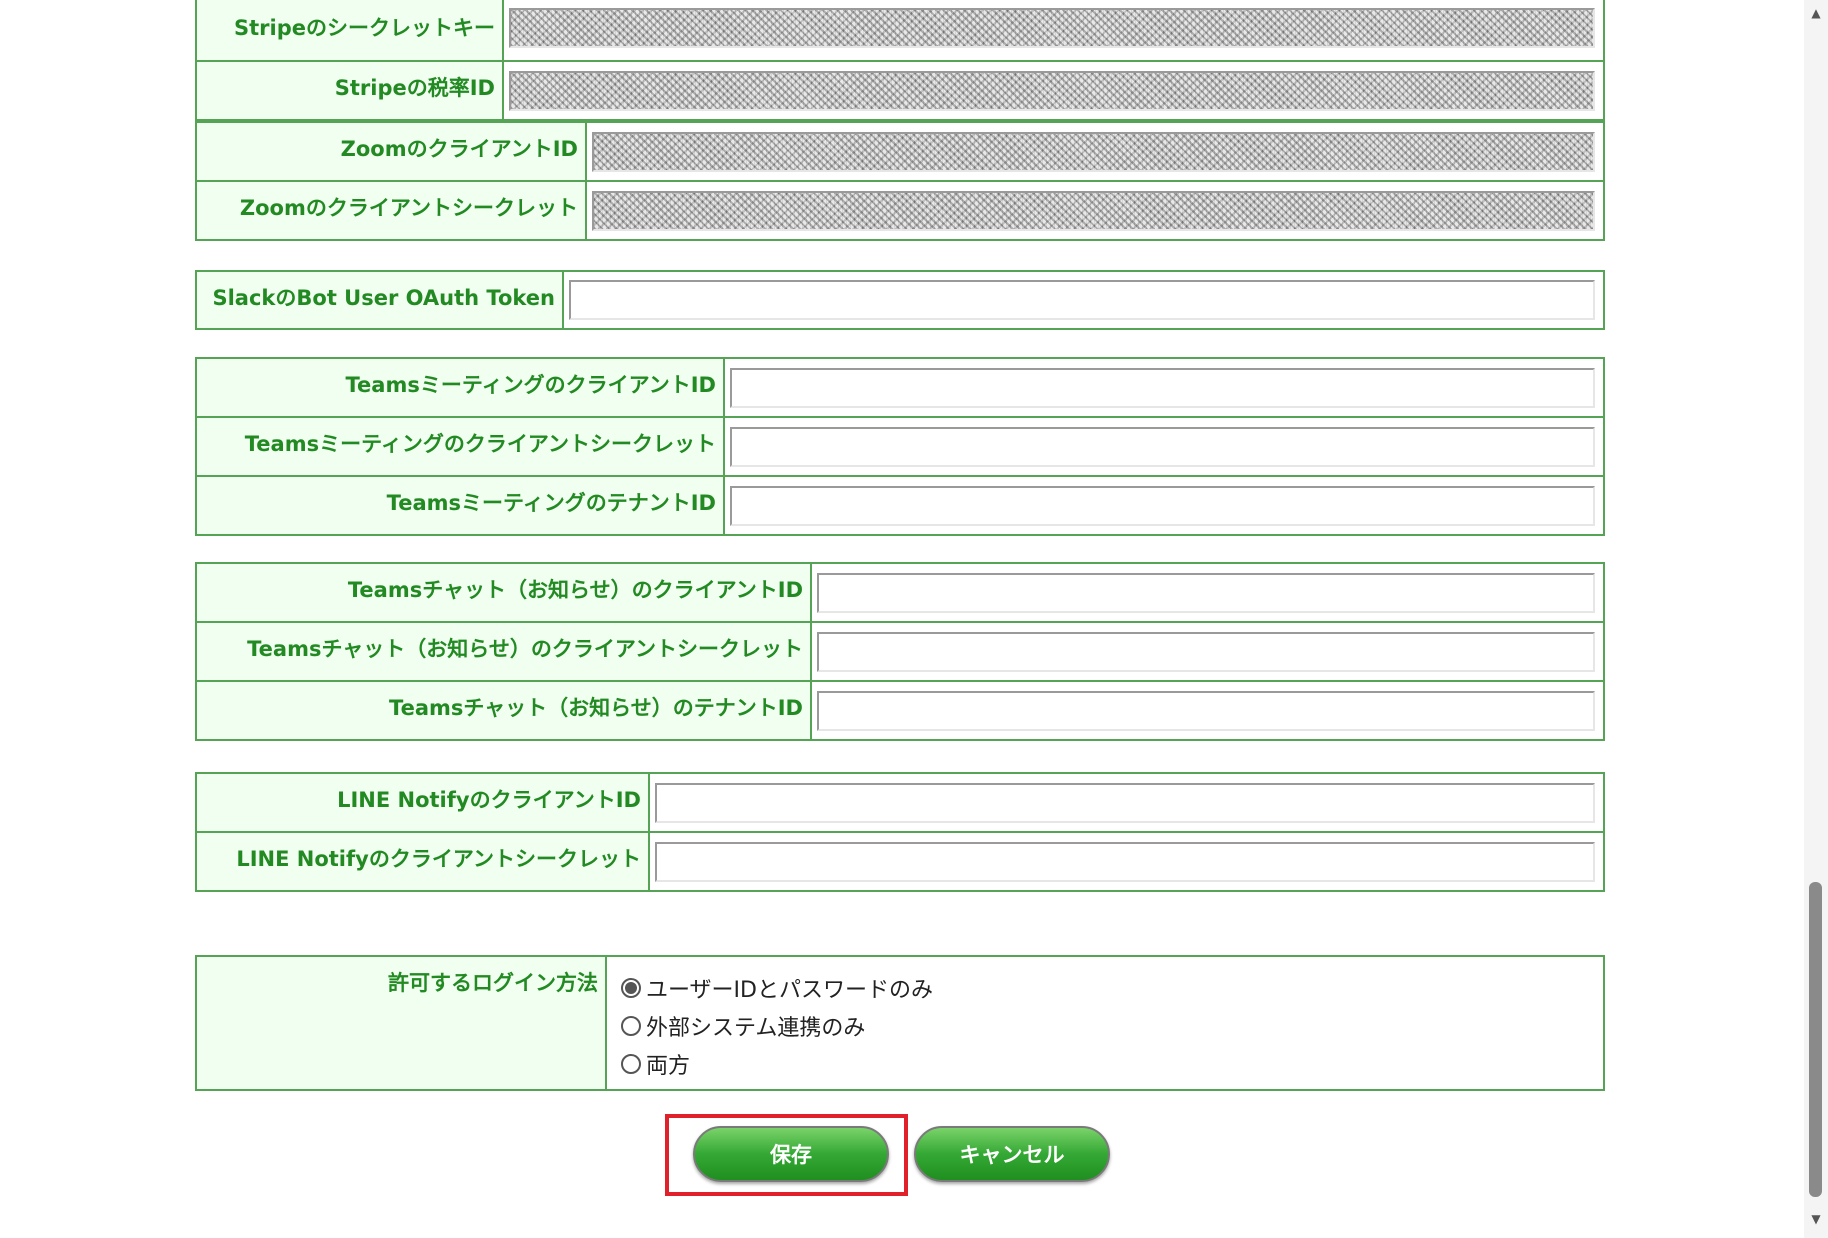 This screenshot has width=1828, height=1238. Describe the element at coordinates (391, 210) in the screenshot. I see `zoom-client-secret-label: Zoomのクライアントシークレット` at that location.